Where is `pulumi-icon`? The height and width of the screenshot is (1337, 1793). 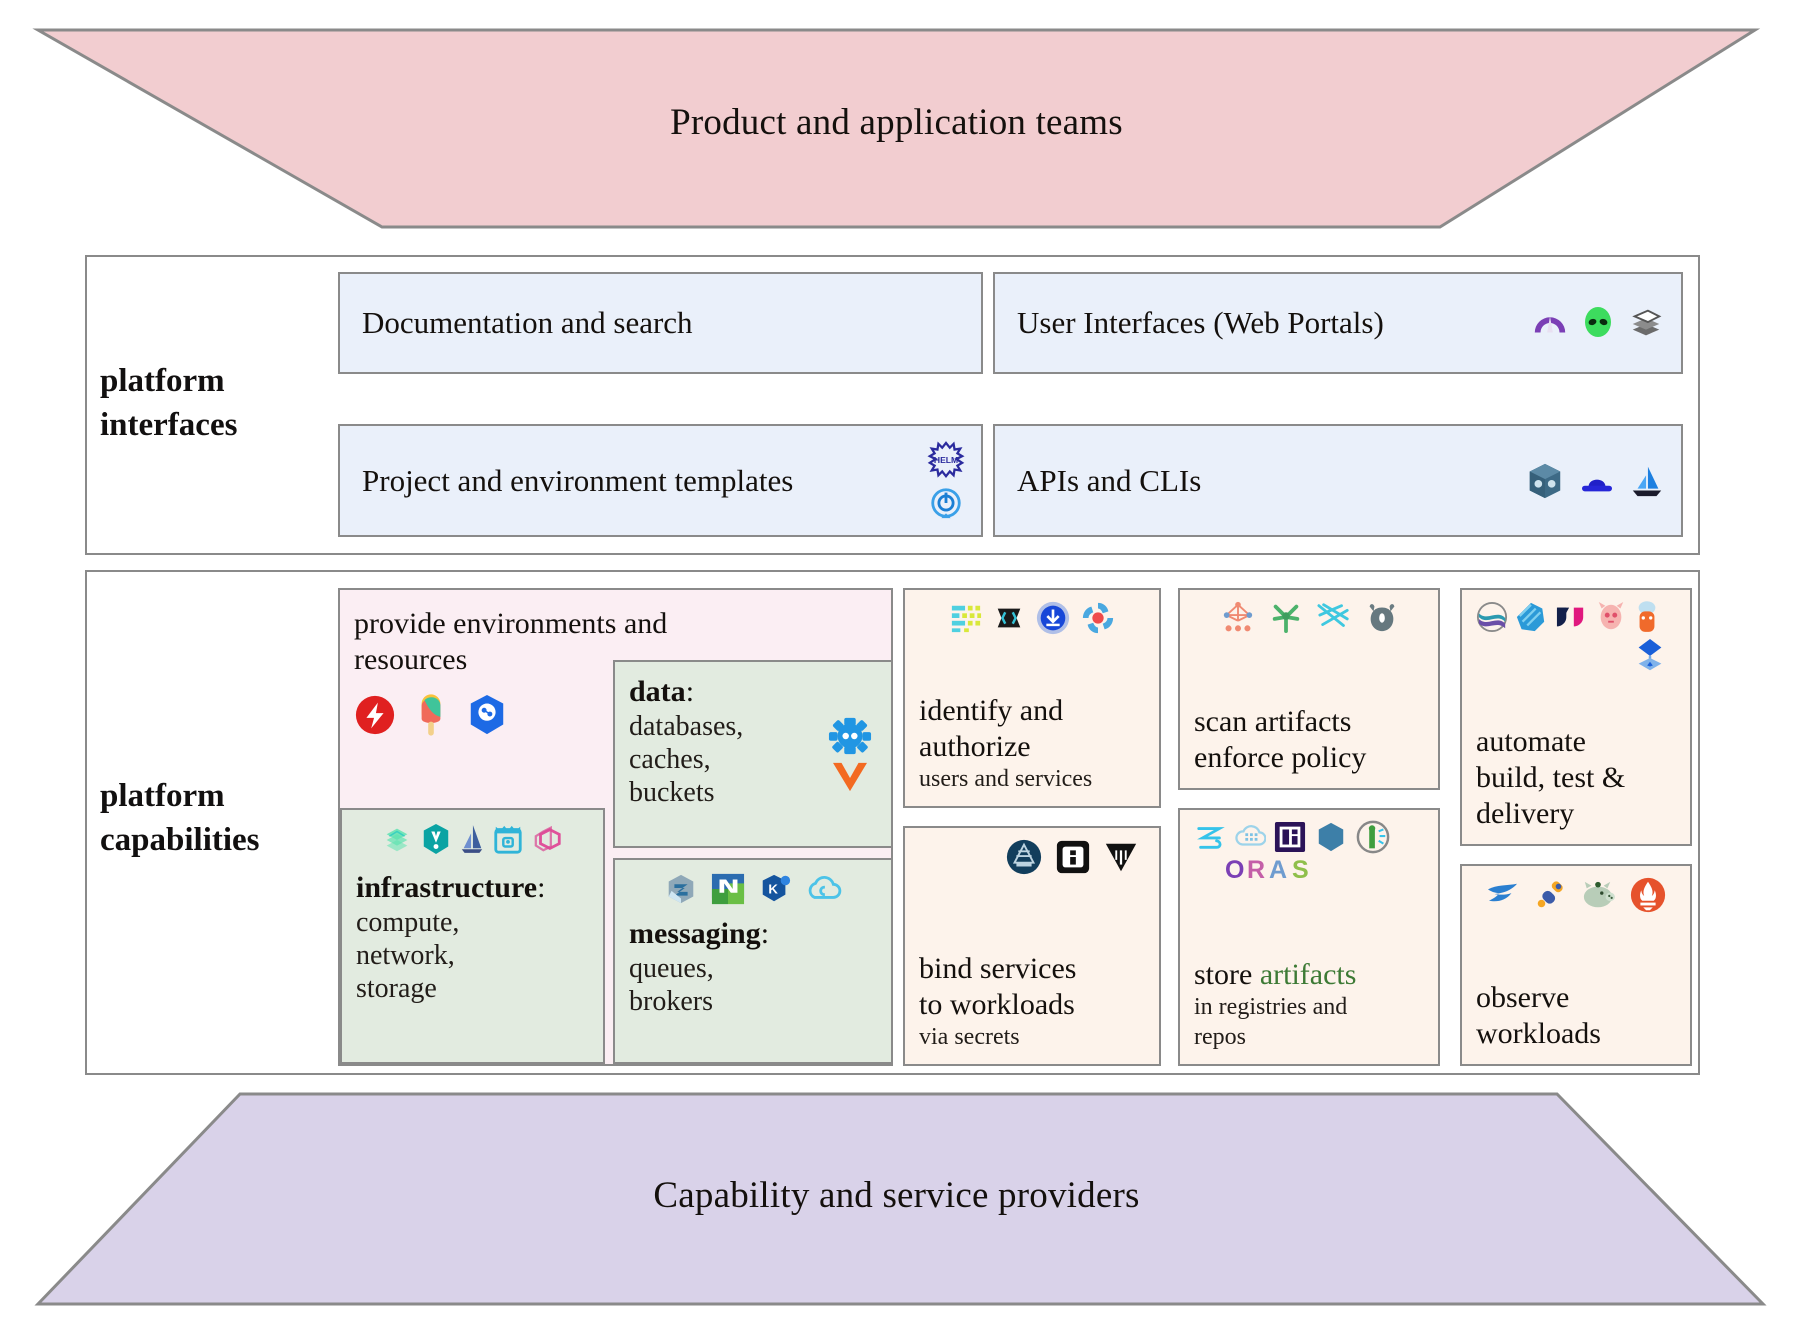
pulumi-icon is located at coordinates (436, 839).